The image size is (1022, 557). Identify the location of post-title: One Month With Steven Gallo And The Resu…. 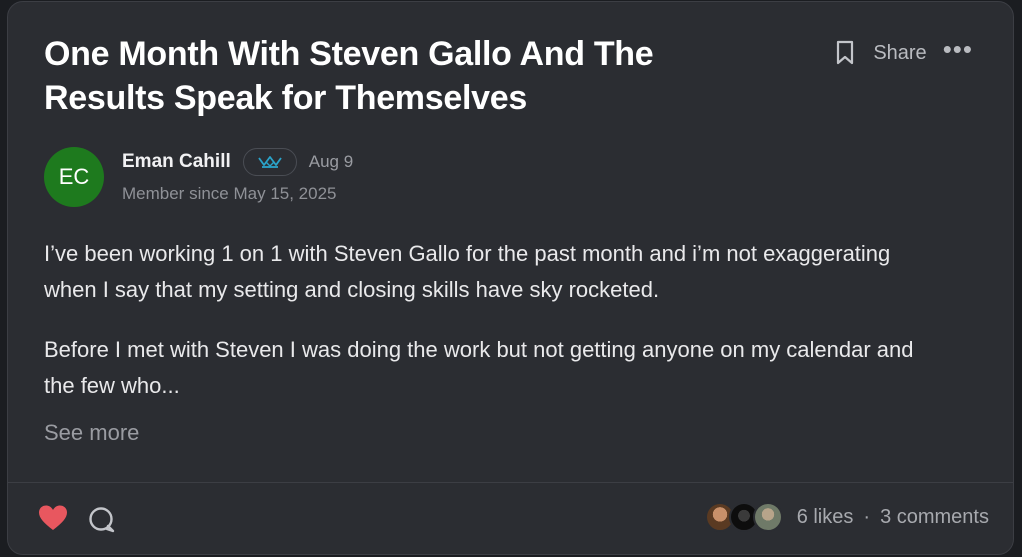
(394, 76).